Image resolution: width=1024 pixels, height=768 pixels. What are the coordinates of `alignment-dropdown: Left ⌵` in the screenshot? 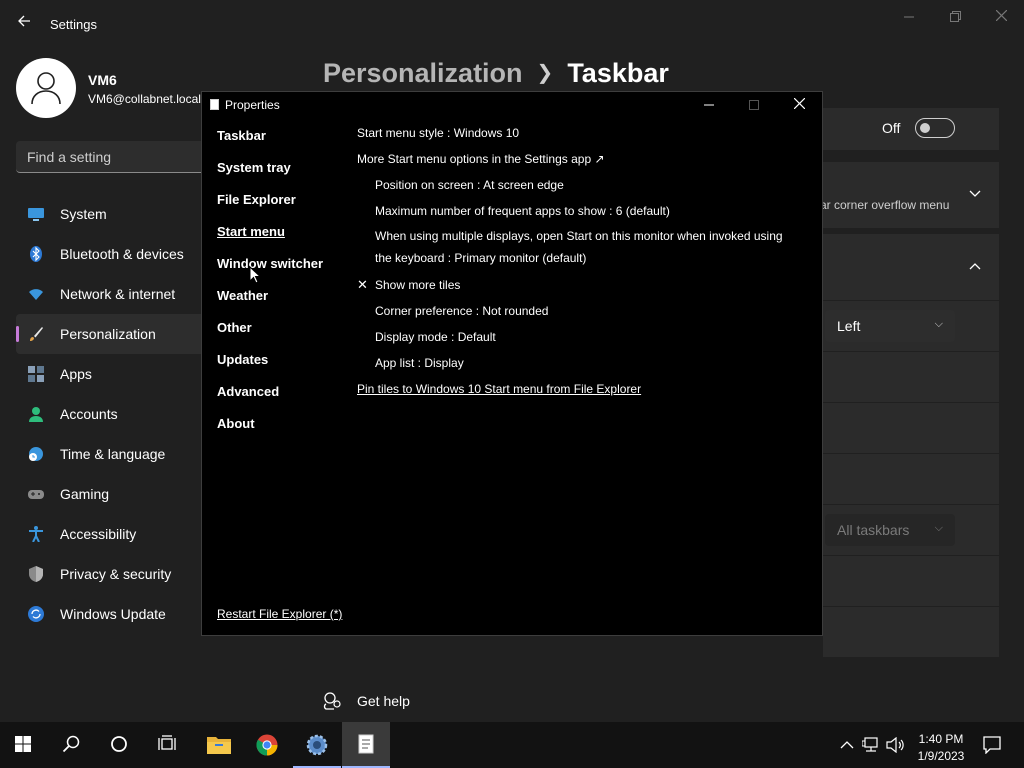 It's located at (890, 326).